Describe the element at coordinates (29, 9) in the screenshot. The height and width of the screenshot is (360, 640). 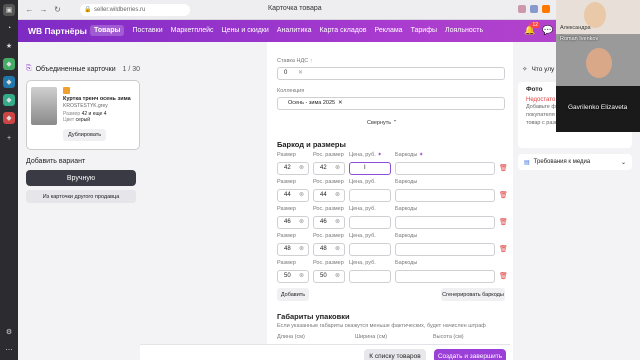
I see `back-icon: ←` at that location.